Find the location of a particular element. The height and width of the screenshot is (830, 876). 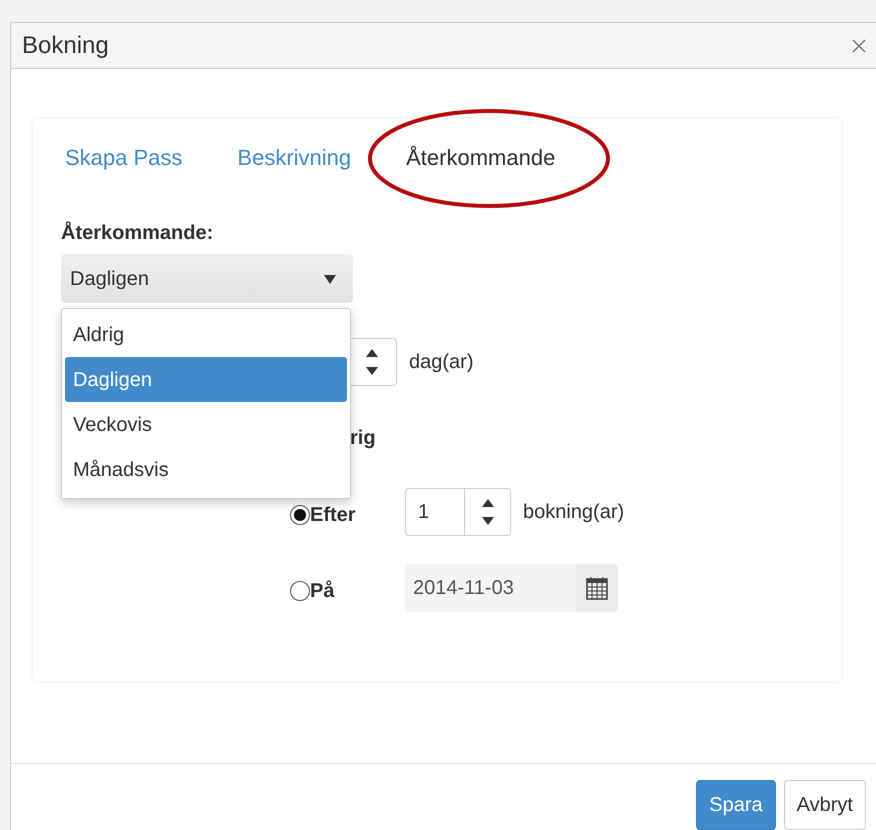

dialog-button: Avbryt is located at coordinates (825, 805).